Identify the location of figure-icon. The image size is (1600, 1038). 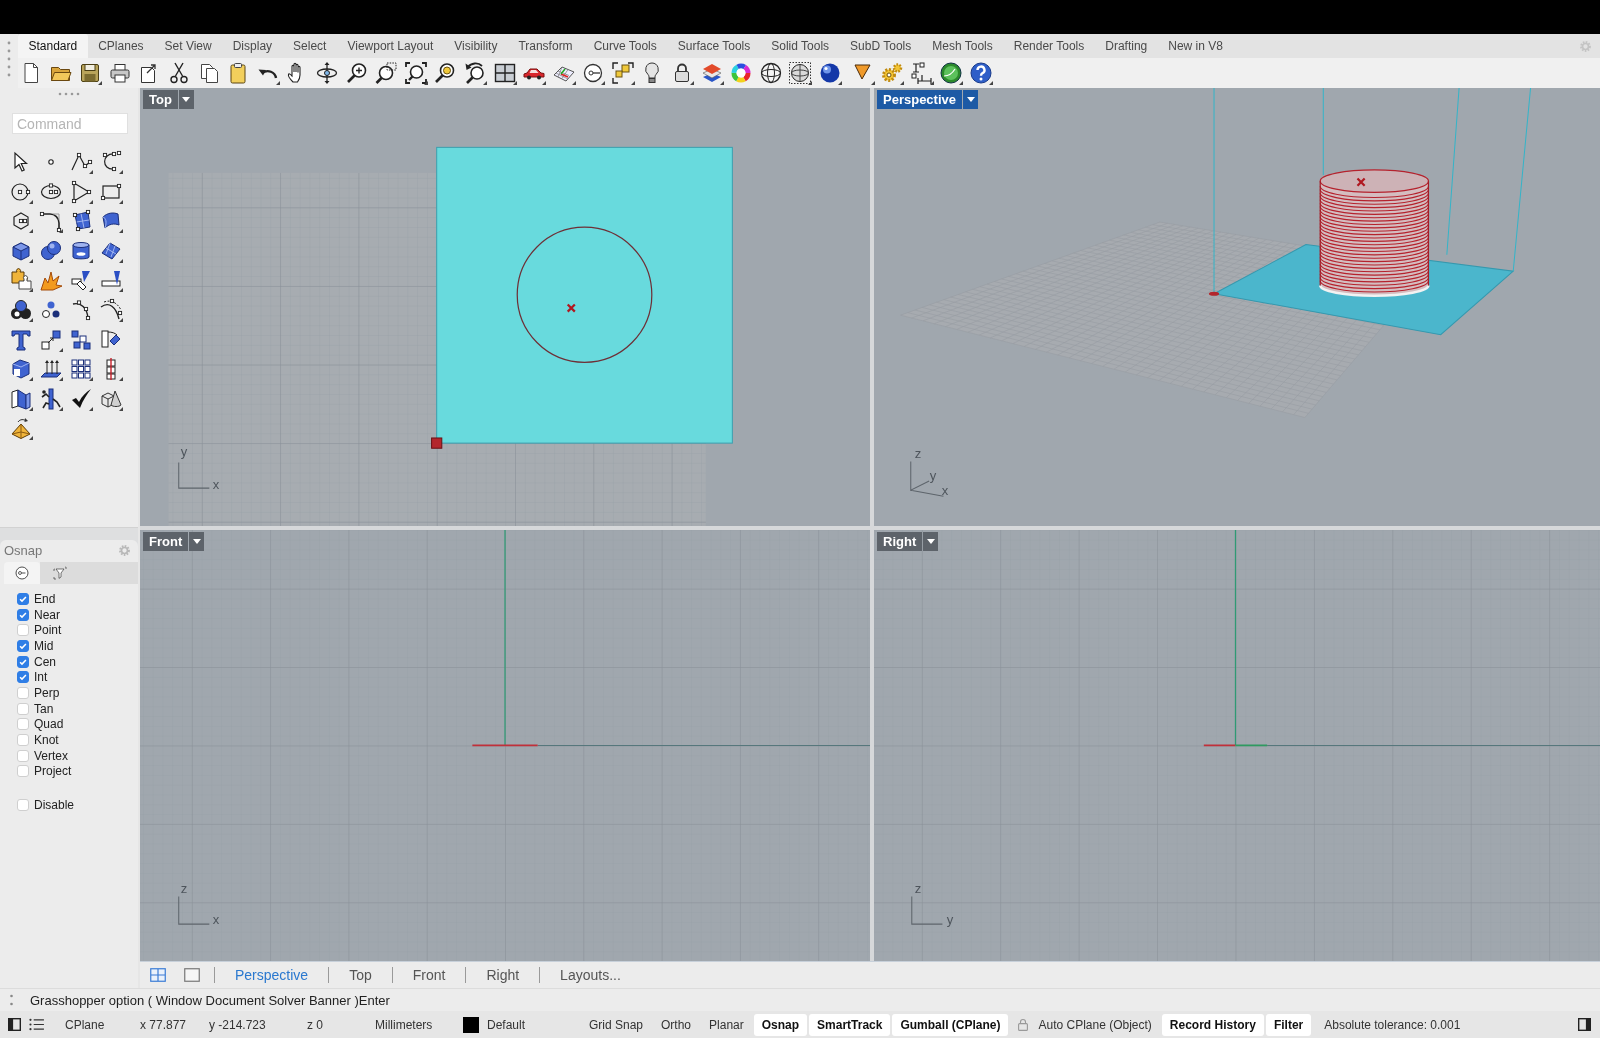
(51, 398).